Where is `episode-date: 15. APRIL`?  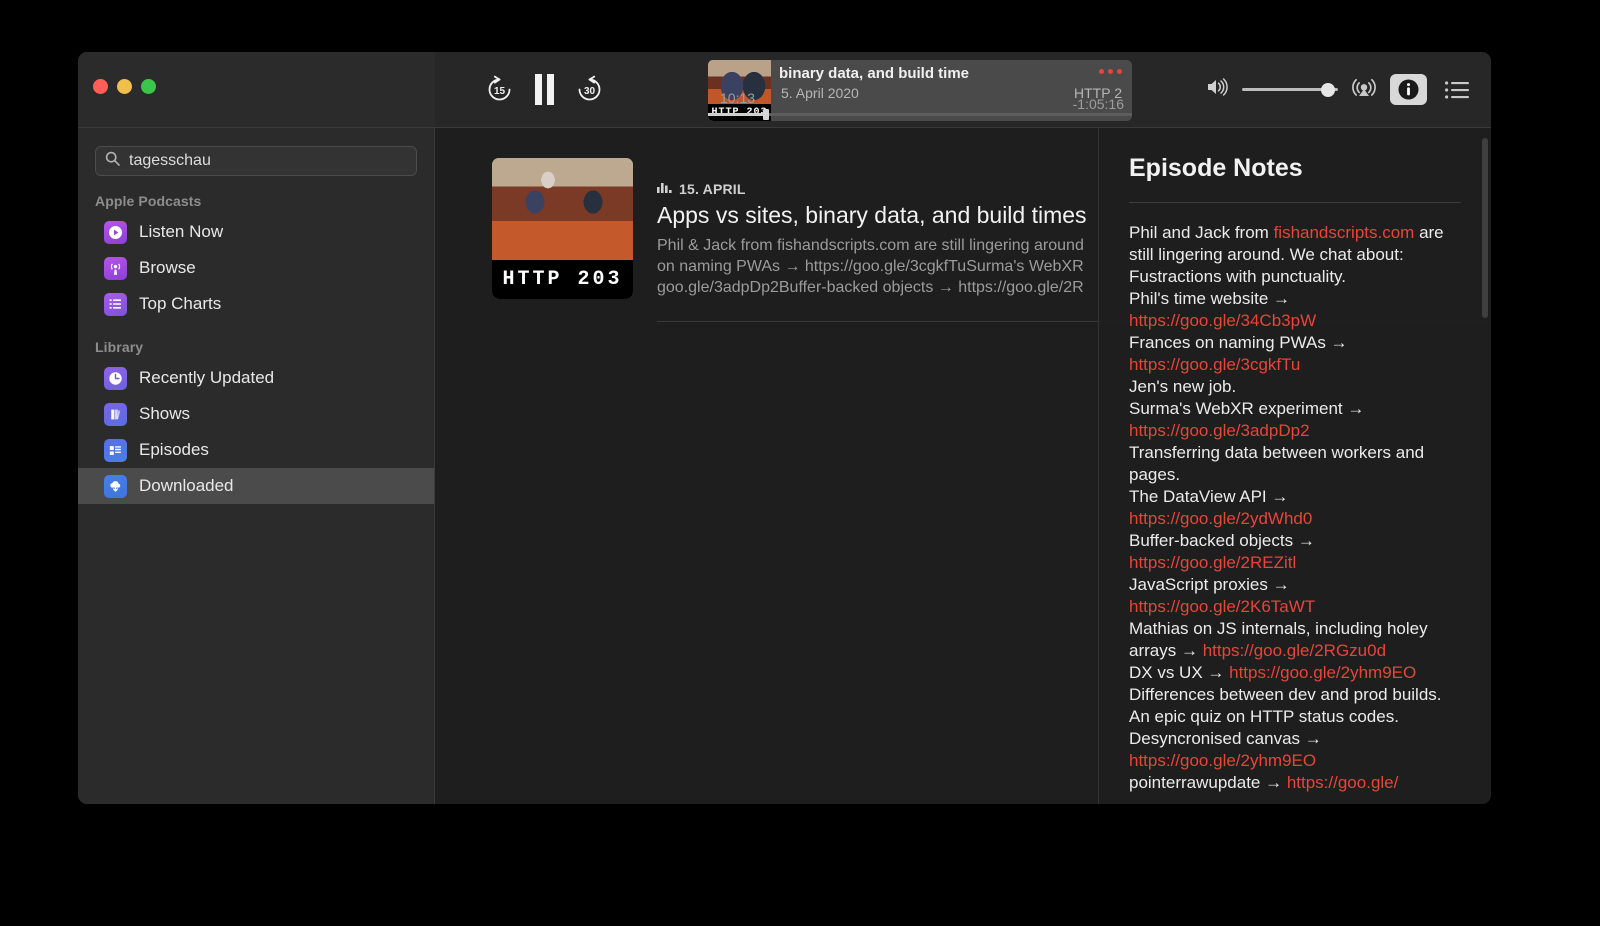
episode-date: 15. APRIL is located at coordinates (712, 189).